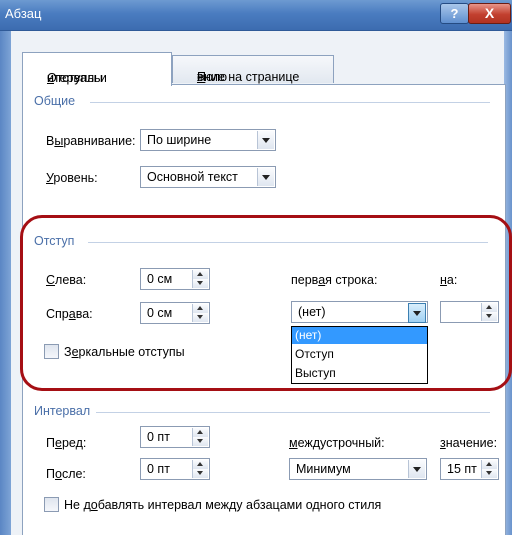 The height and width of the screenshot is (535, 512). Describe the element at coordinates (51, 504) in the screenshot. I see `no-space-same-style-checkbox` at that location.